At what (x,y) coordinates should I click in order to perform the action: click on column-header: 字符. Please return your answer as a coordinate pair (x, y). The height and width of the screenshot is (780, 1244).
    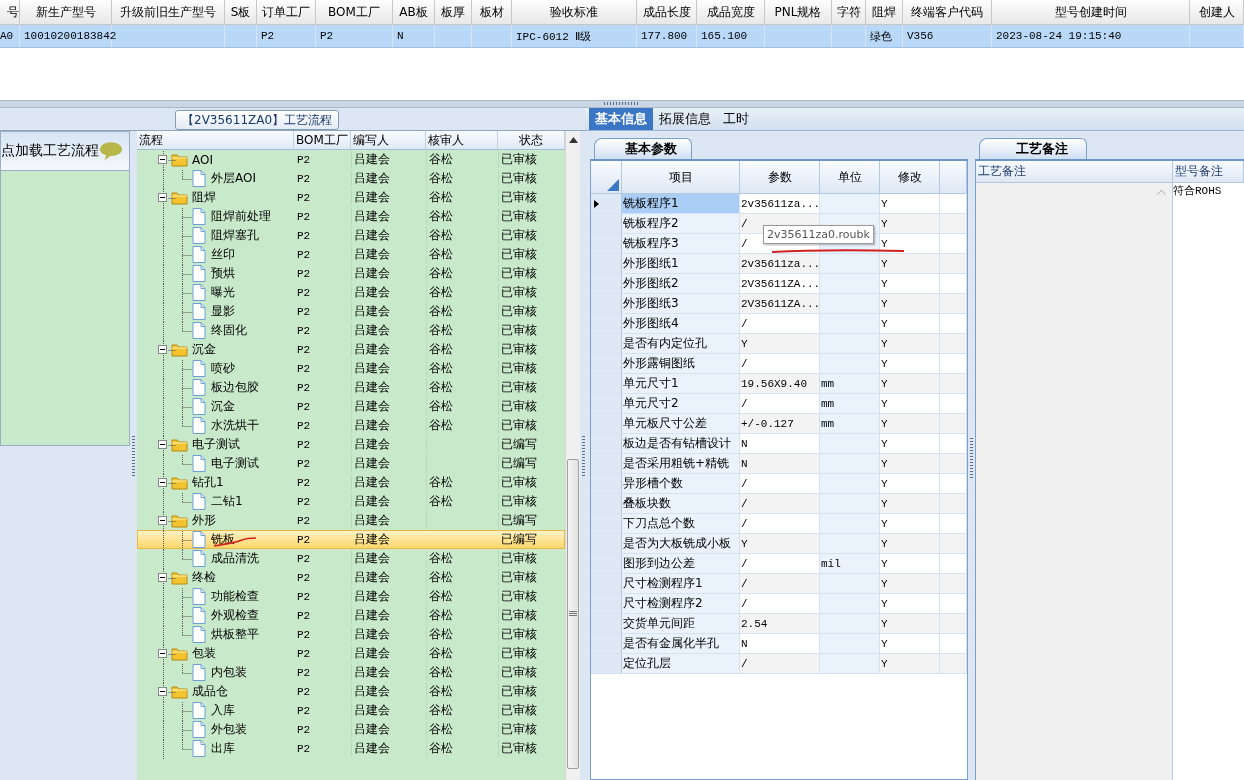
    Looking at the image, I should click on (849, 12).